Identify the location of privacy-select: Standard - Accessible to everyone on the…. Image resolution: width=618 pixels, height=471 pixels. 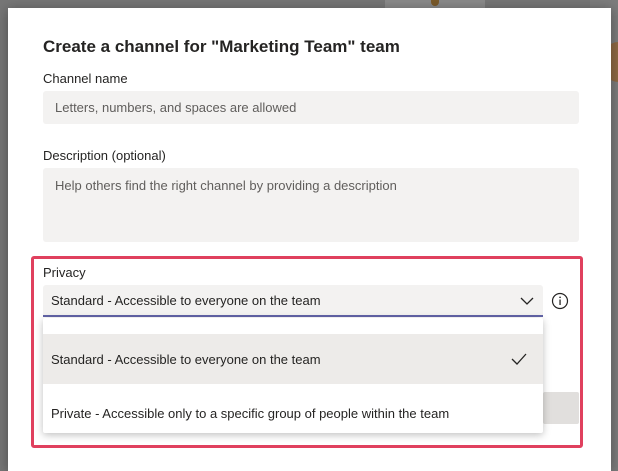
(293, 301).